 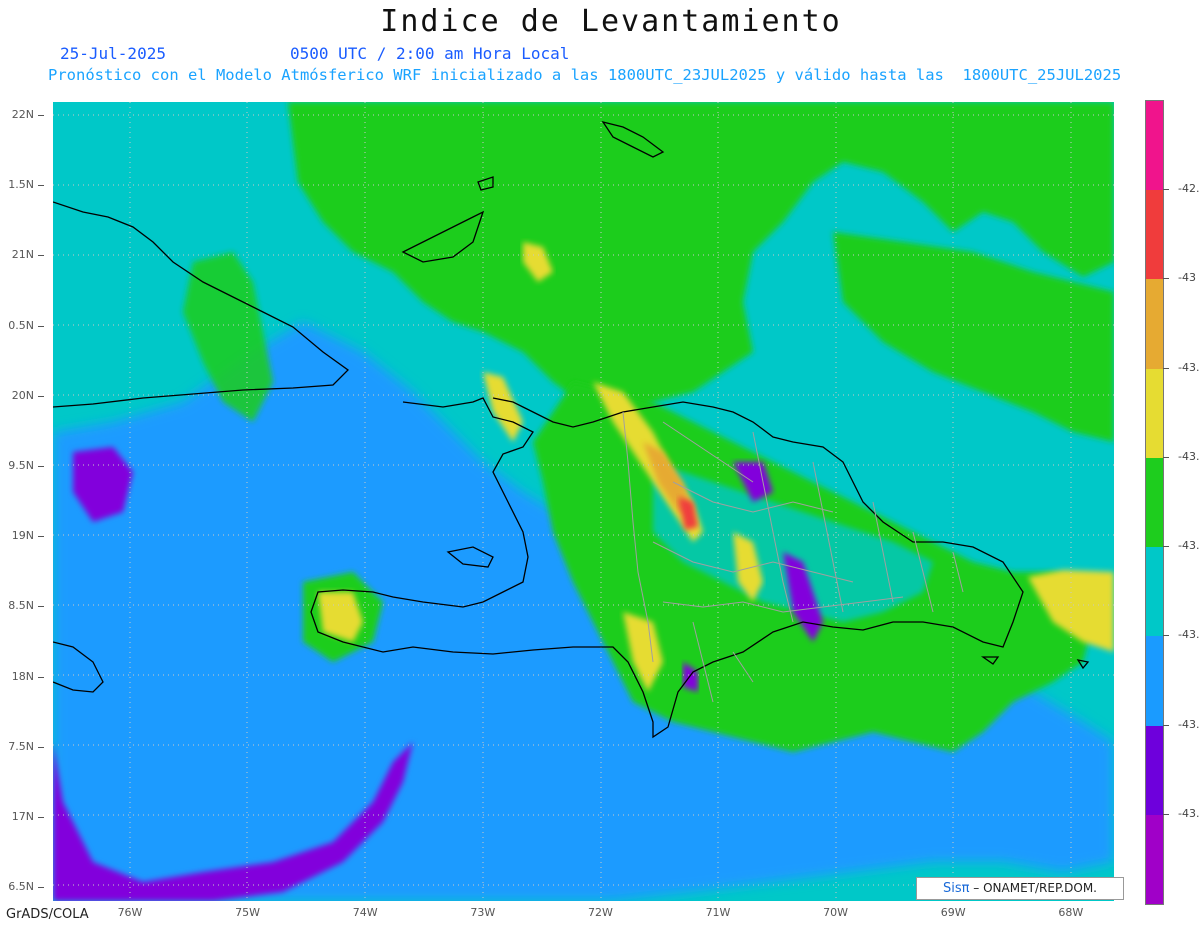 I want to click on lon-label: 74W, so click(x=365, y=912).